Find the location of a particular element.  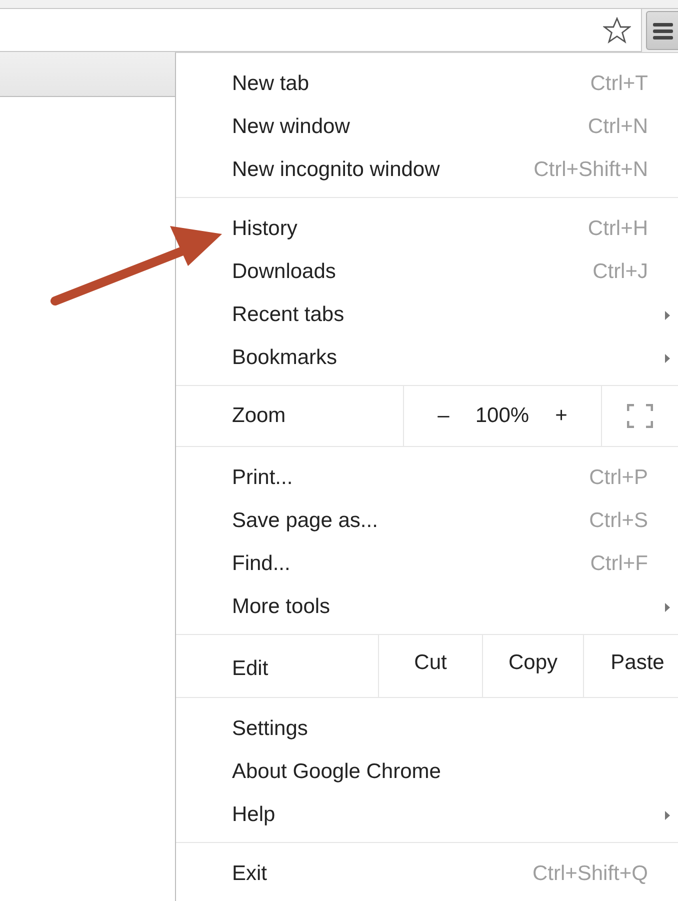

shortcut-label: Ctrl+F is located at coordinates (619, 564).